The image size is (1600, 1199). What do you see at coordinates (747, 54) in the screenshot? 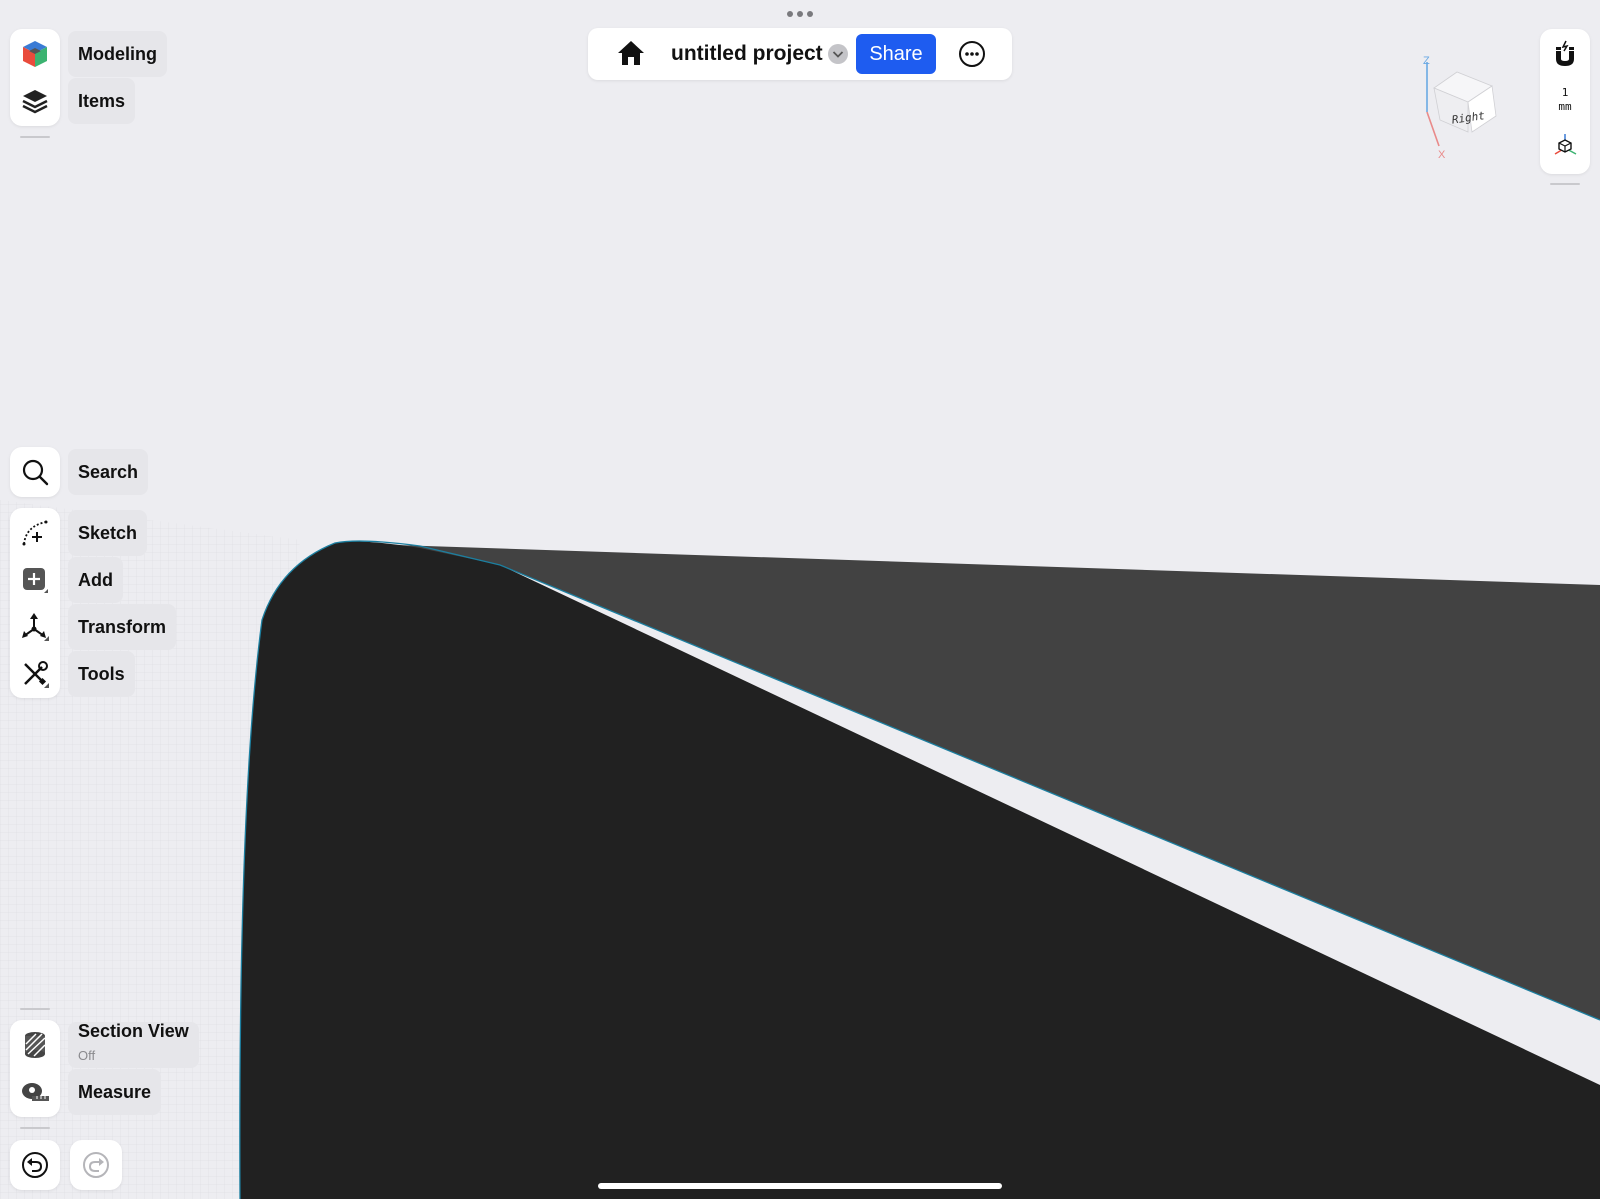
I see `project-title: untitled project` at bounding box center [747, 54].